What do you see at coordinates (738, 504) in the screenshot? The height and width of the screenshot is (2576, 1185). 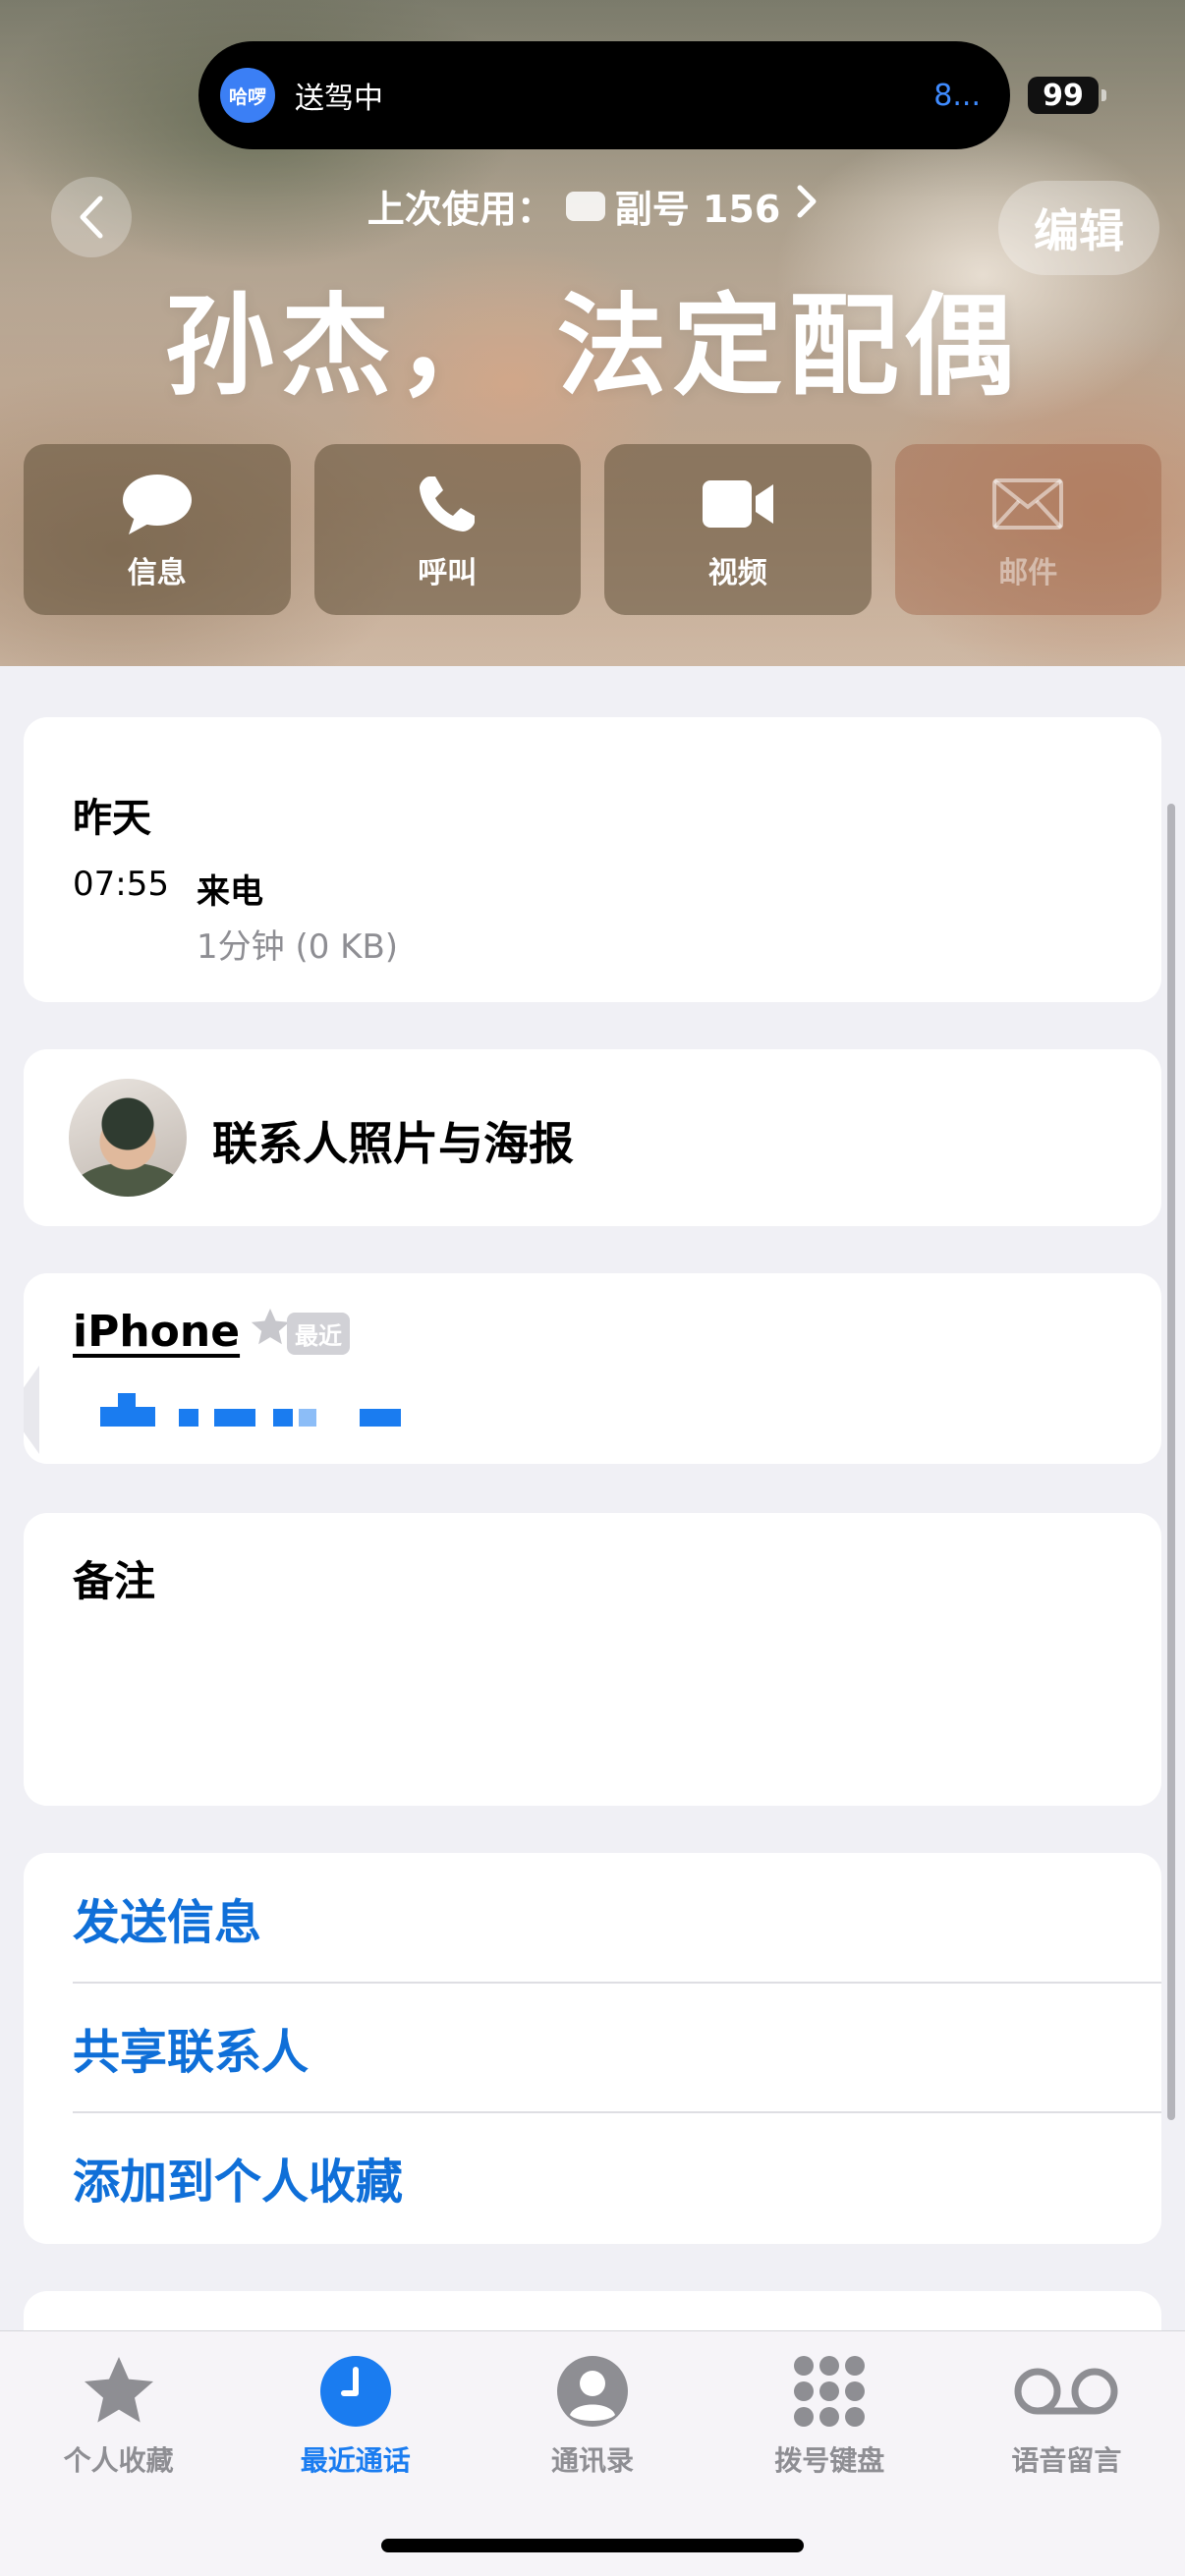 I see `video-camera-icon` at bounding box center [738, 504].